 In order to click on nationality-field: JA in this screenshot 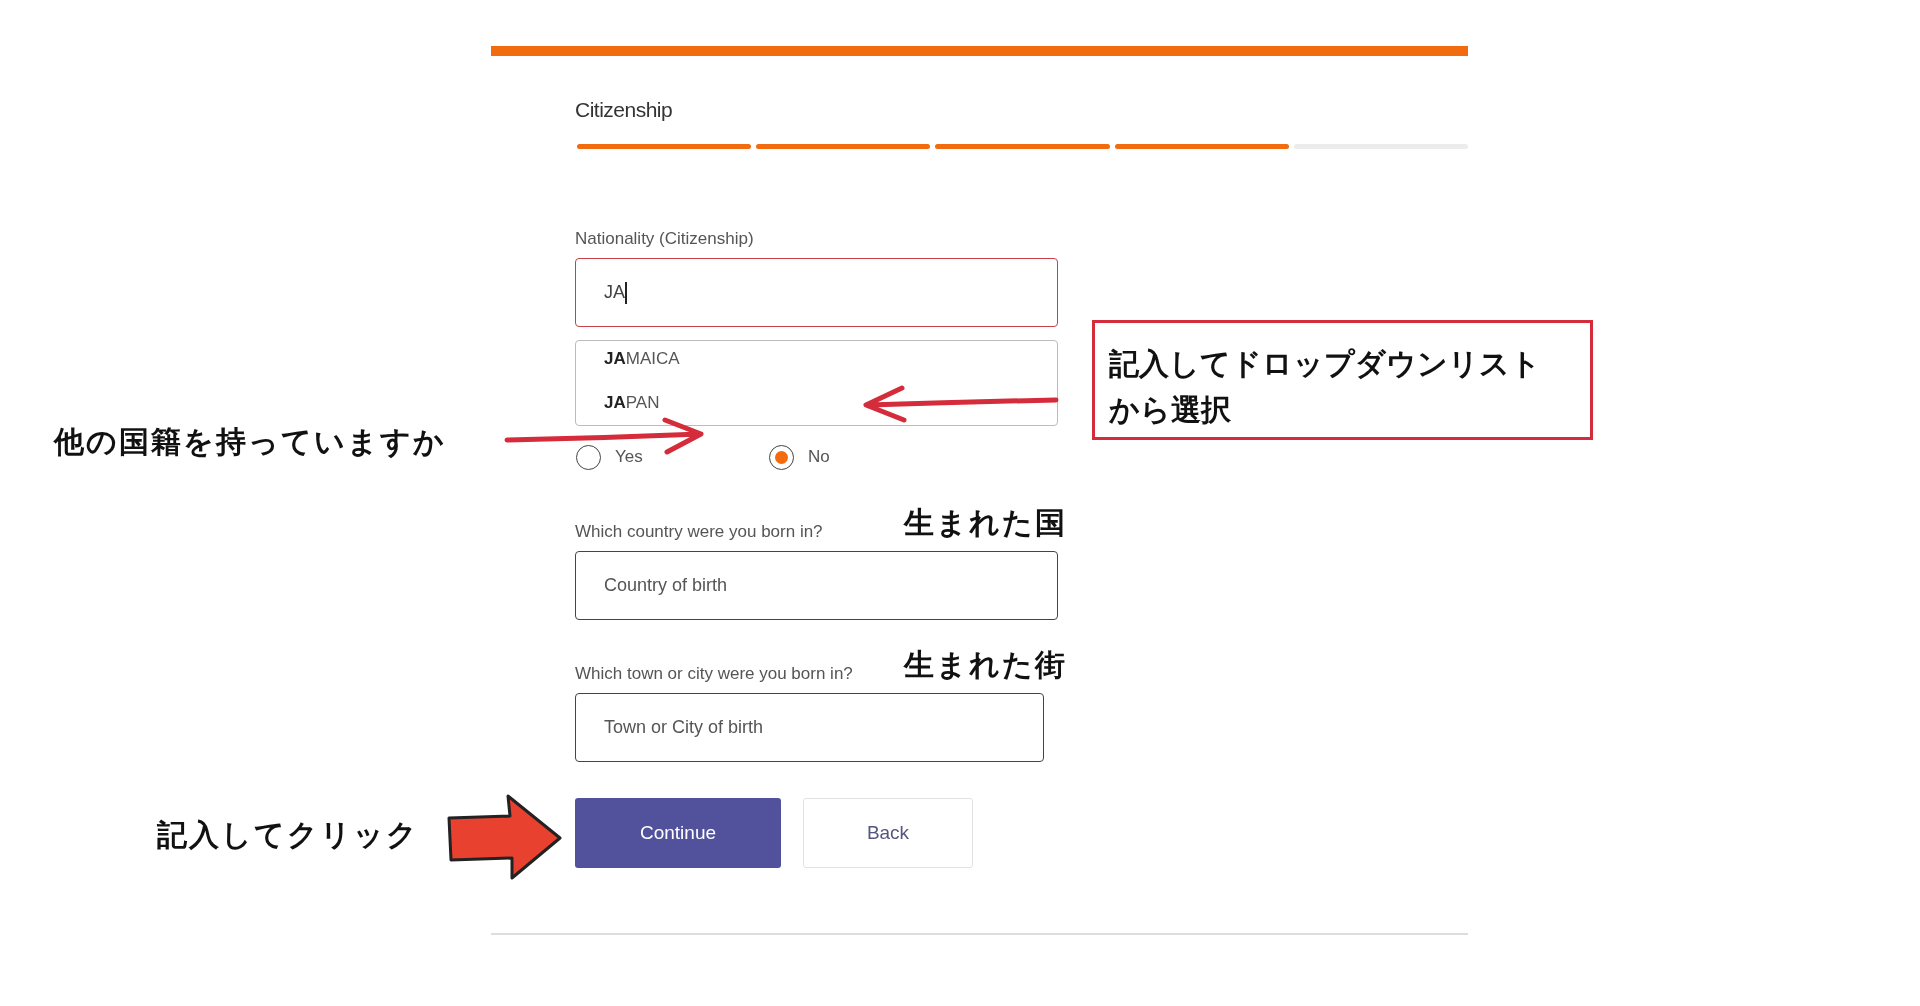, I will do `click(816, 292)`.